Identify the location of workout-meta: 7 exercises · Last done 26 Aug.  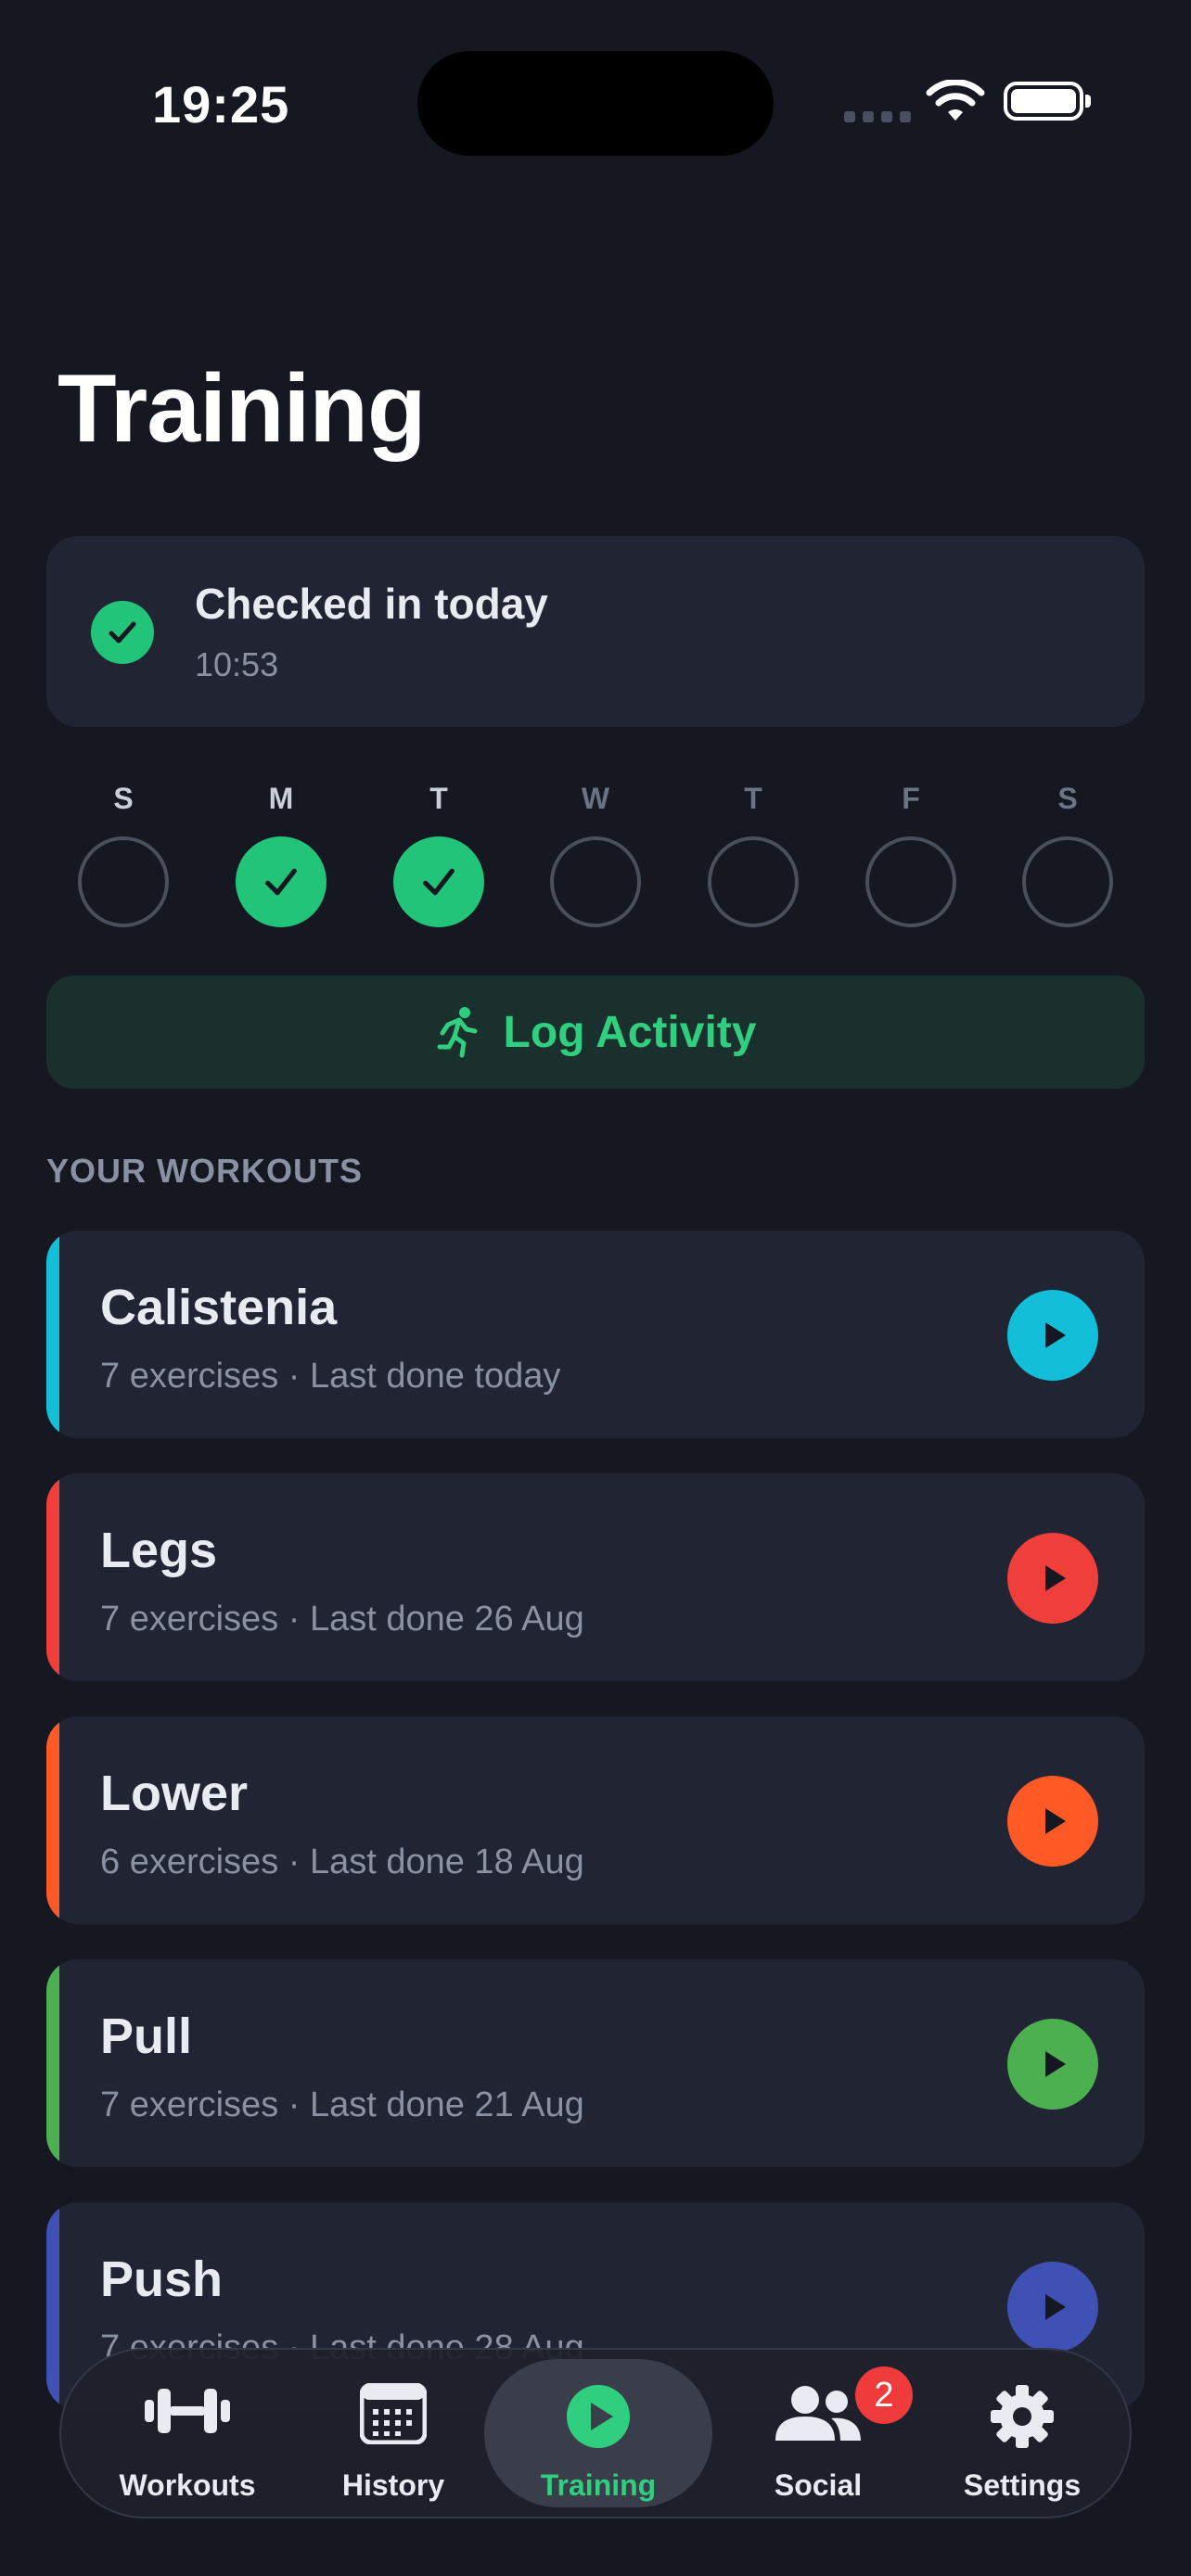
(342, 1619).